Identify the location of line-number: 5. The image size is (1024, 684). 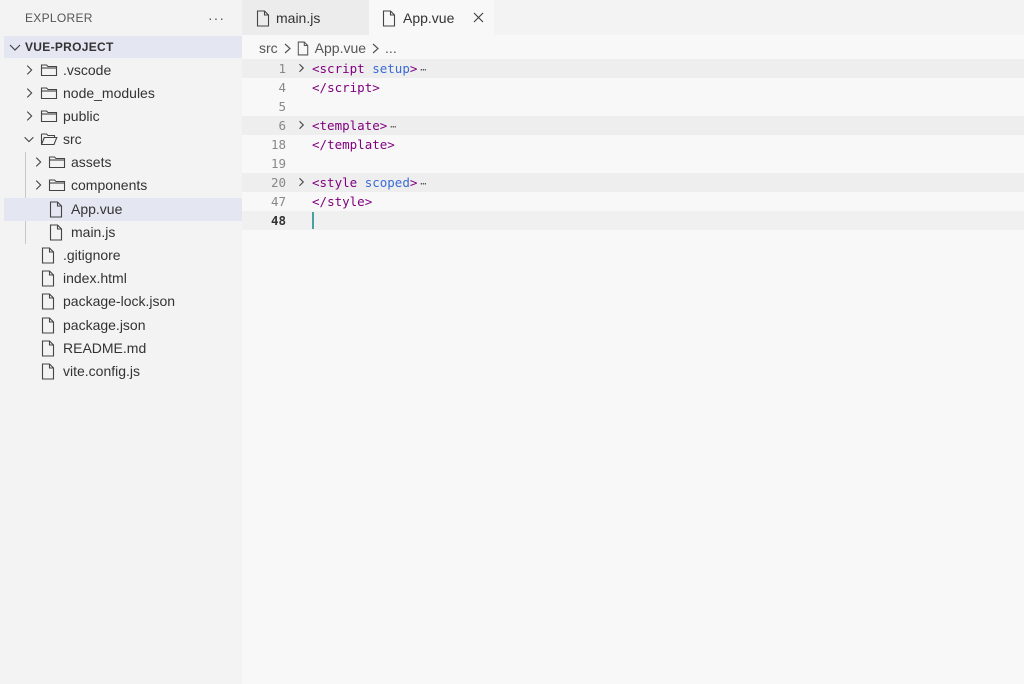
(282, 106).